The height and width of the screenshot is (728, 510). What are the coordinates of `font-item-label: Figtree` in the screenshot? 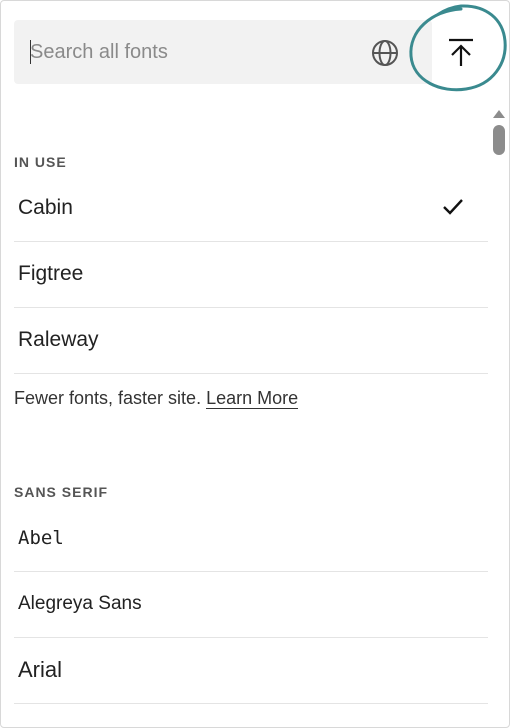 It's located at (51, 273).